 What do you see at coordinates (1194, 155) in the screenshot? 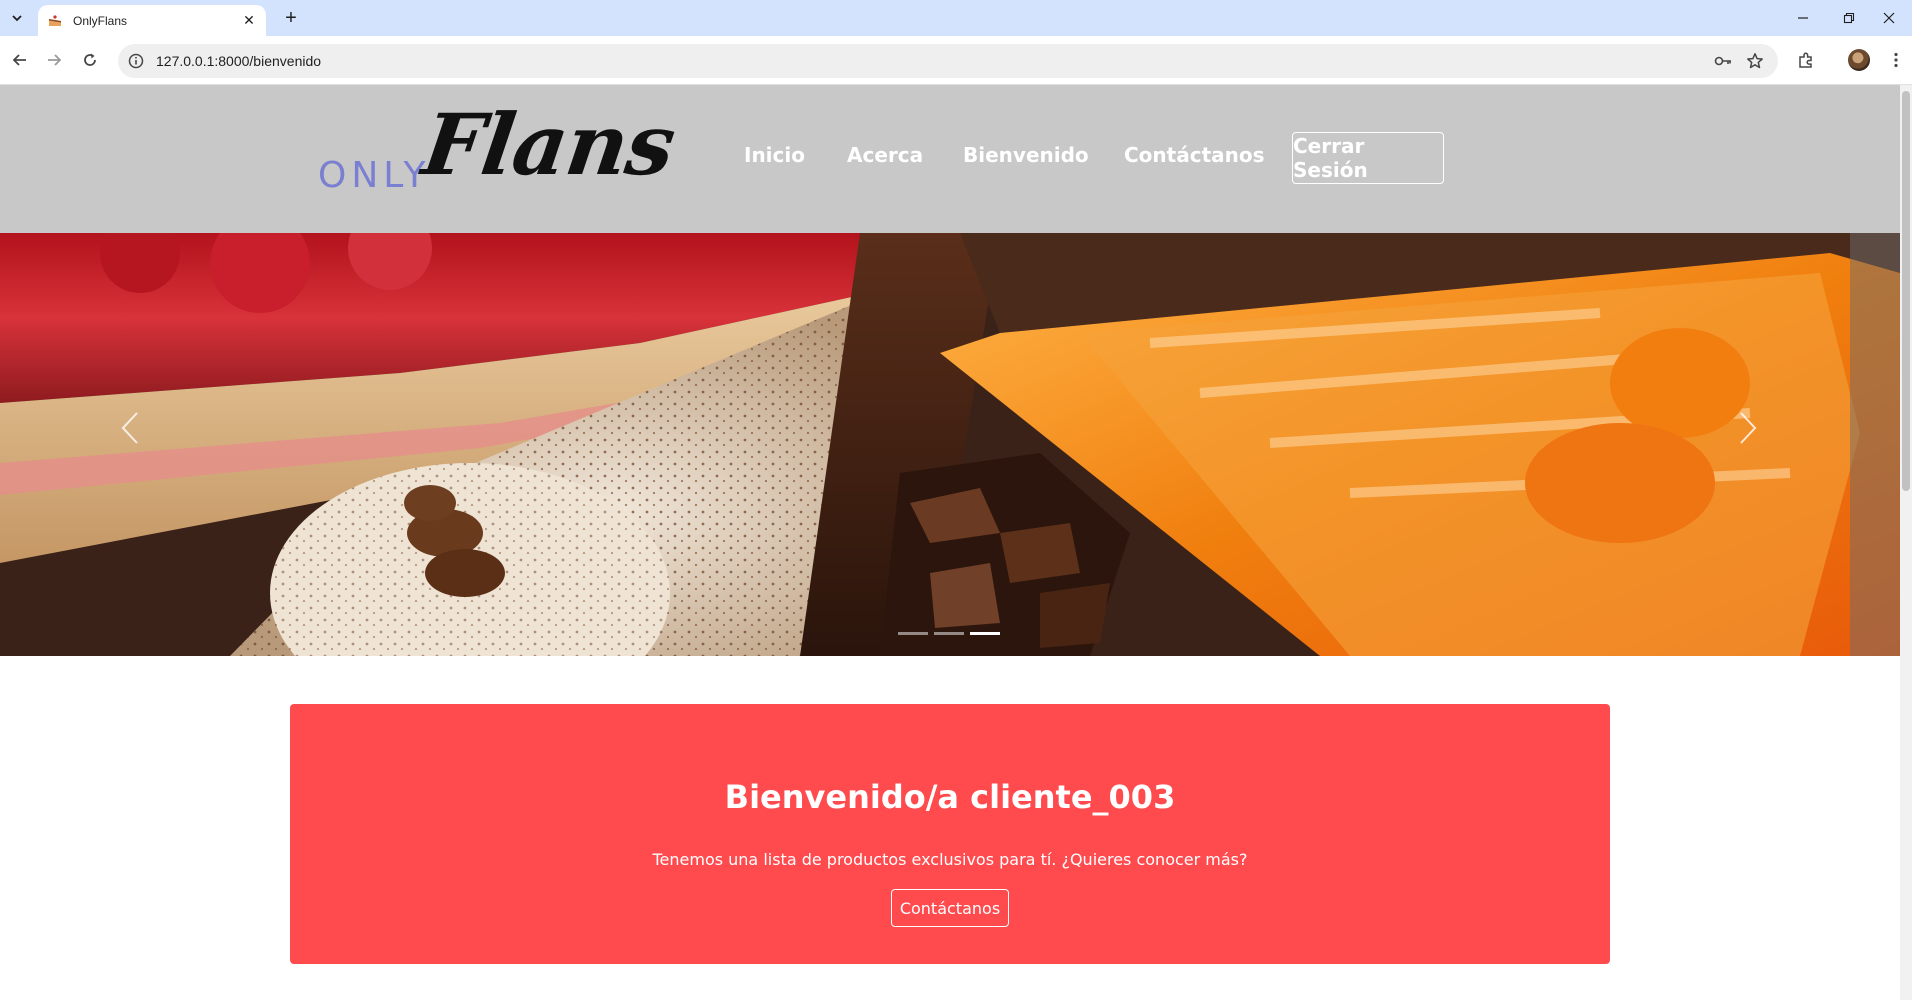
I see `nav-contactanos: Contáctanos` at bounding box center [1194, 155].